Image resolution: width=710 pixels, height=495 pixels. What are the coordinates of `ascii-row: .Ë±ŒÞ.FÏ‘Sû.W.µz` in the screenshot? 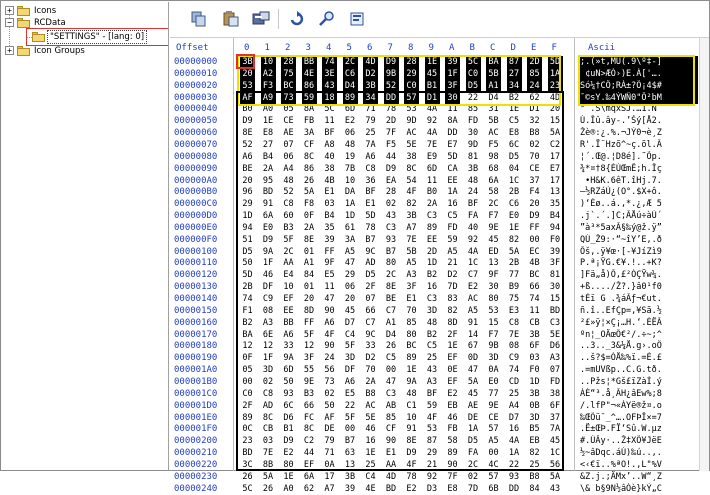 It's located at (639, 429).